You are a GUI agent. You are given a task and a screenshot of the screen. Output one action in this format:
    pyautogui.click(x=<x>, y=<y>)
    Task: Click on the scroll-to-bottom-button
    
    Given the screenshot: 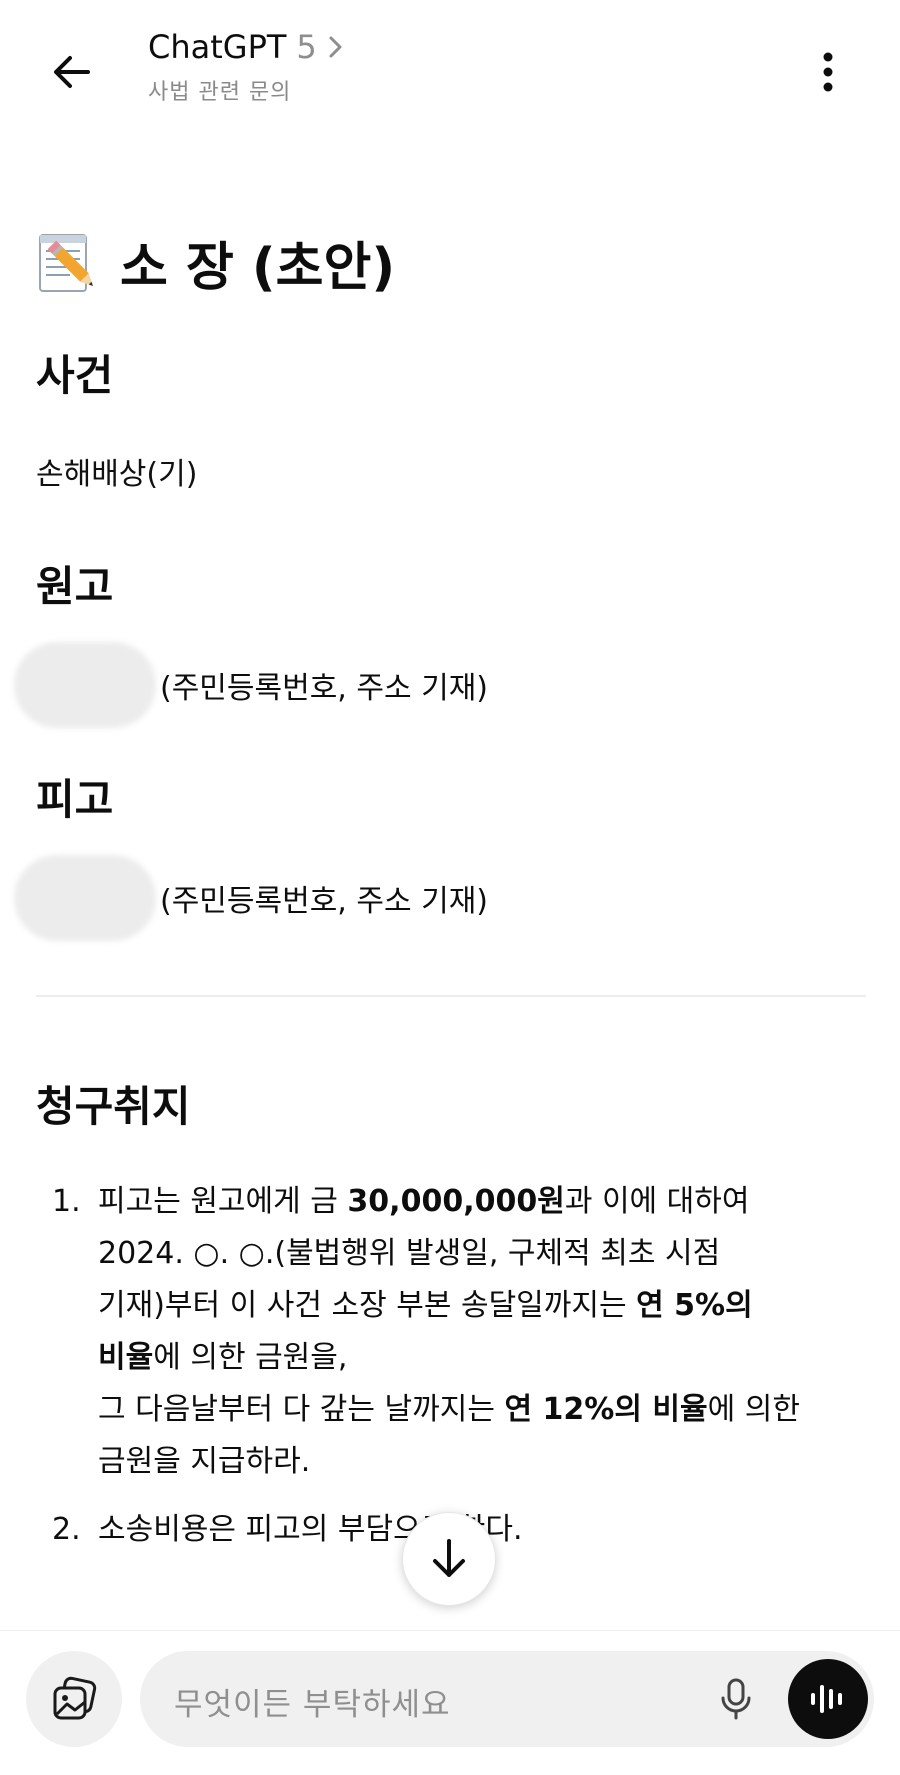 What is the action you would take?
    pyautogui.click(x=449, y=1559)
    